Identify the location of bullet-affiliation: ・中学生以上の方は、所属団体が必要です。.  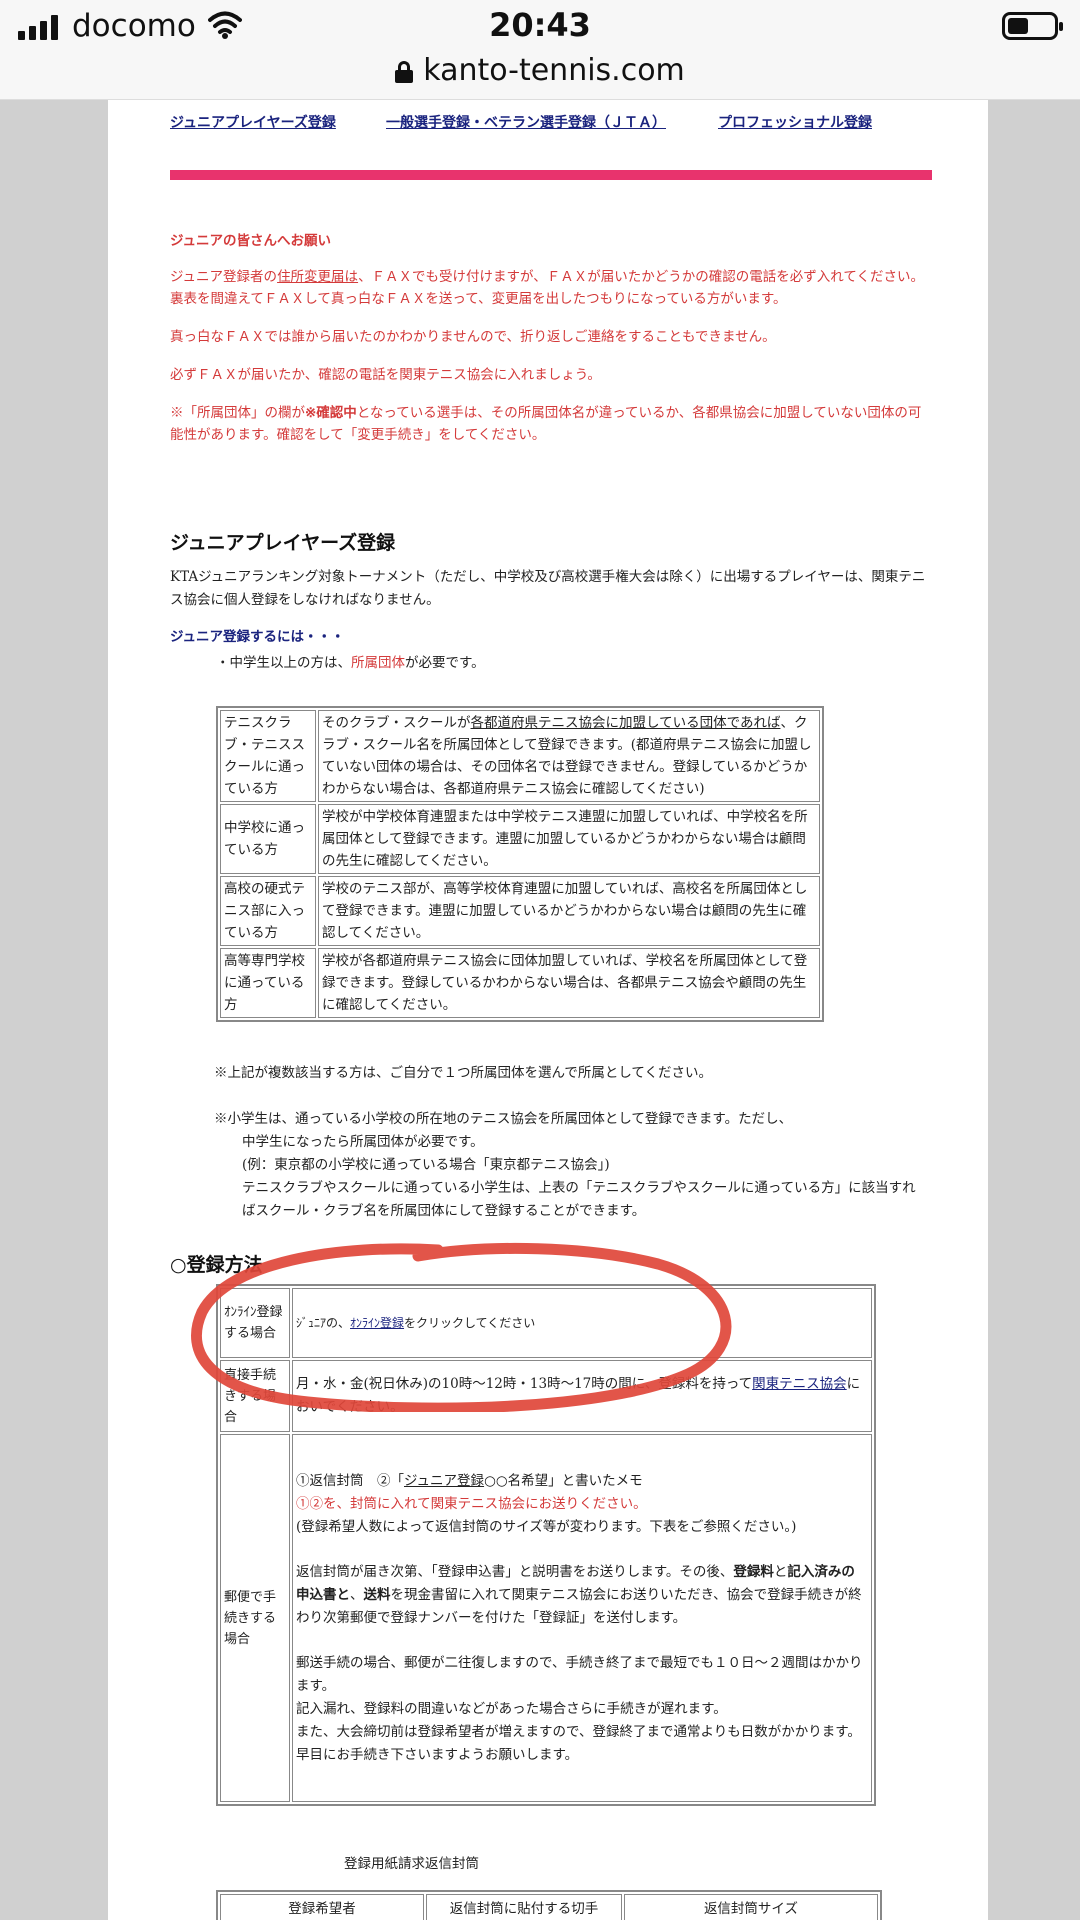
(350, 663).